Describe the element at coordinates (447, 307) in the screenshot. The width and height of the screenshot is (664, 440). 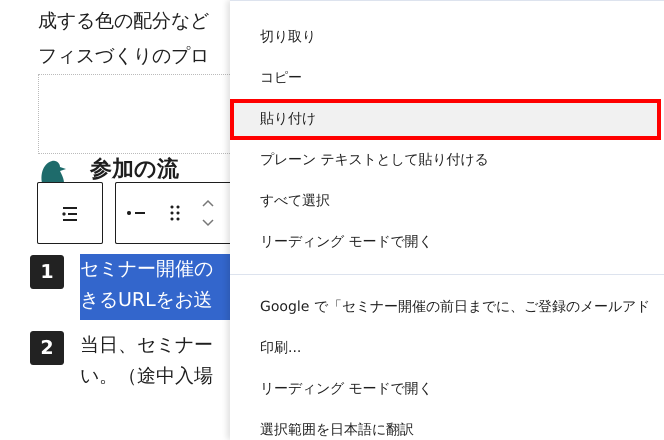
I see `menu-item: Google で「セミナー開催の前日までに、ご登録のメールアド` at that location.